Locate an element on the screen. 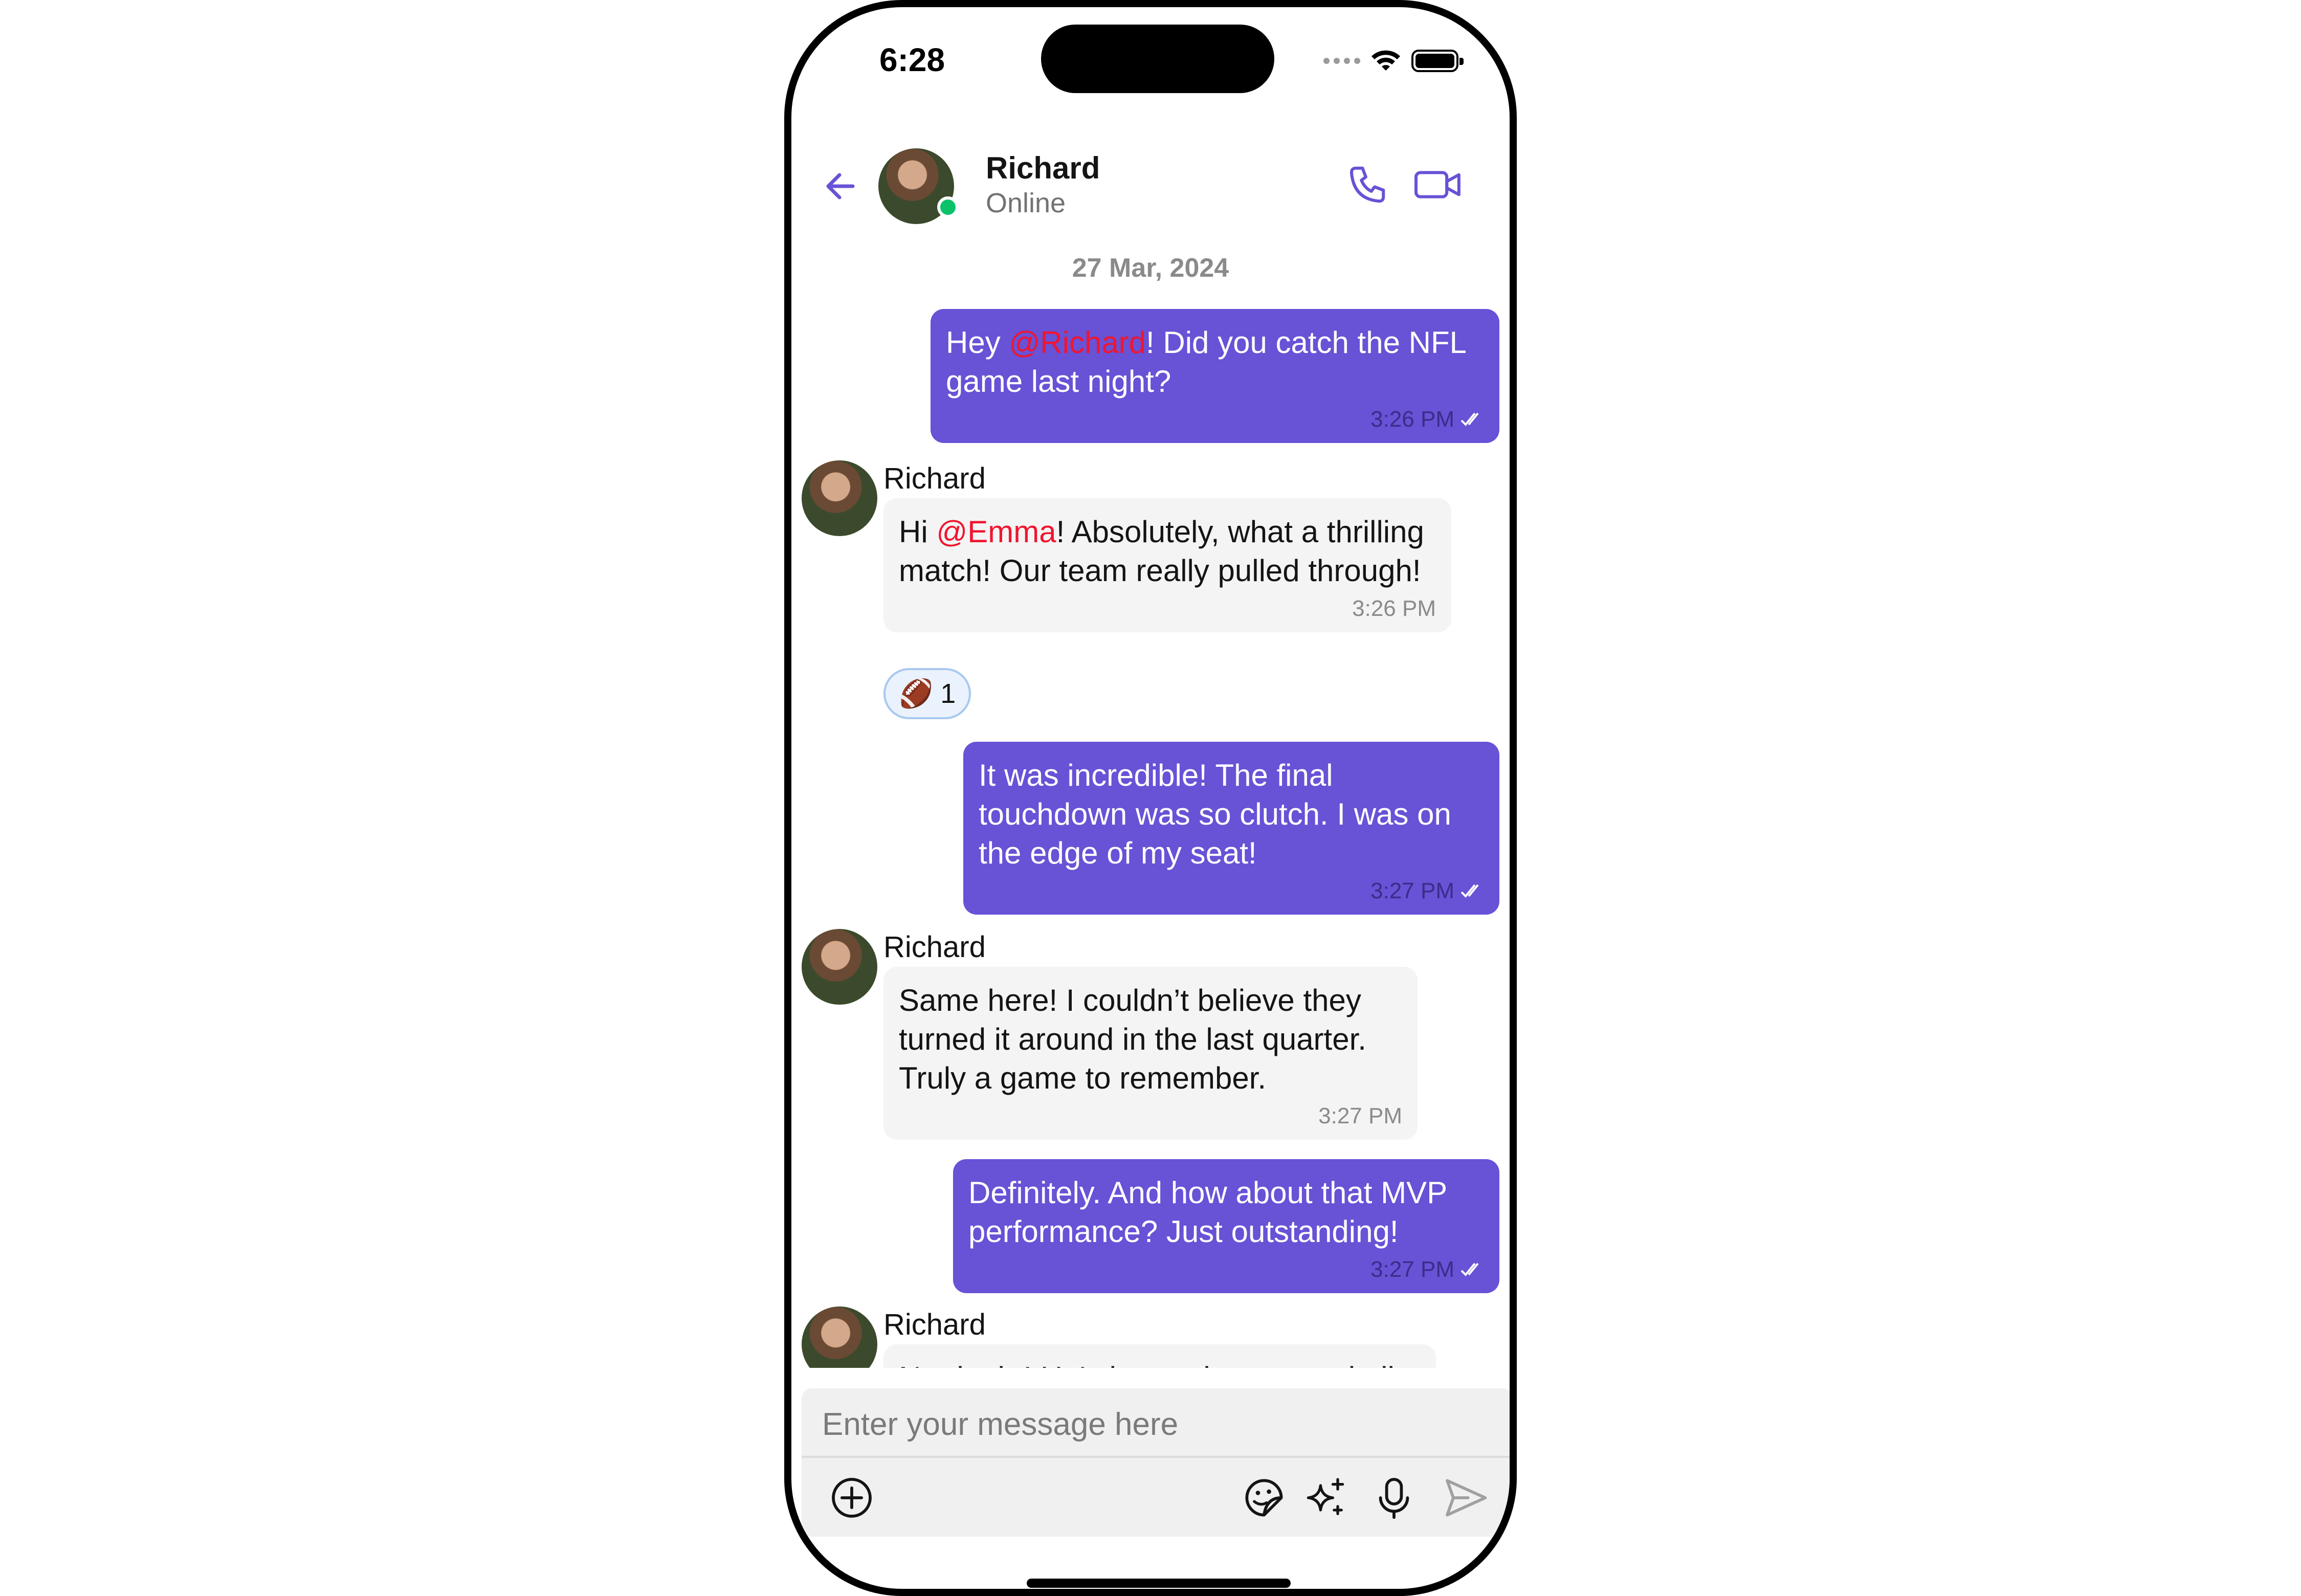 The image size is (2301, 1596). composer-divider is located at coordinates (1156, 1457).